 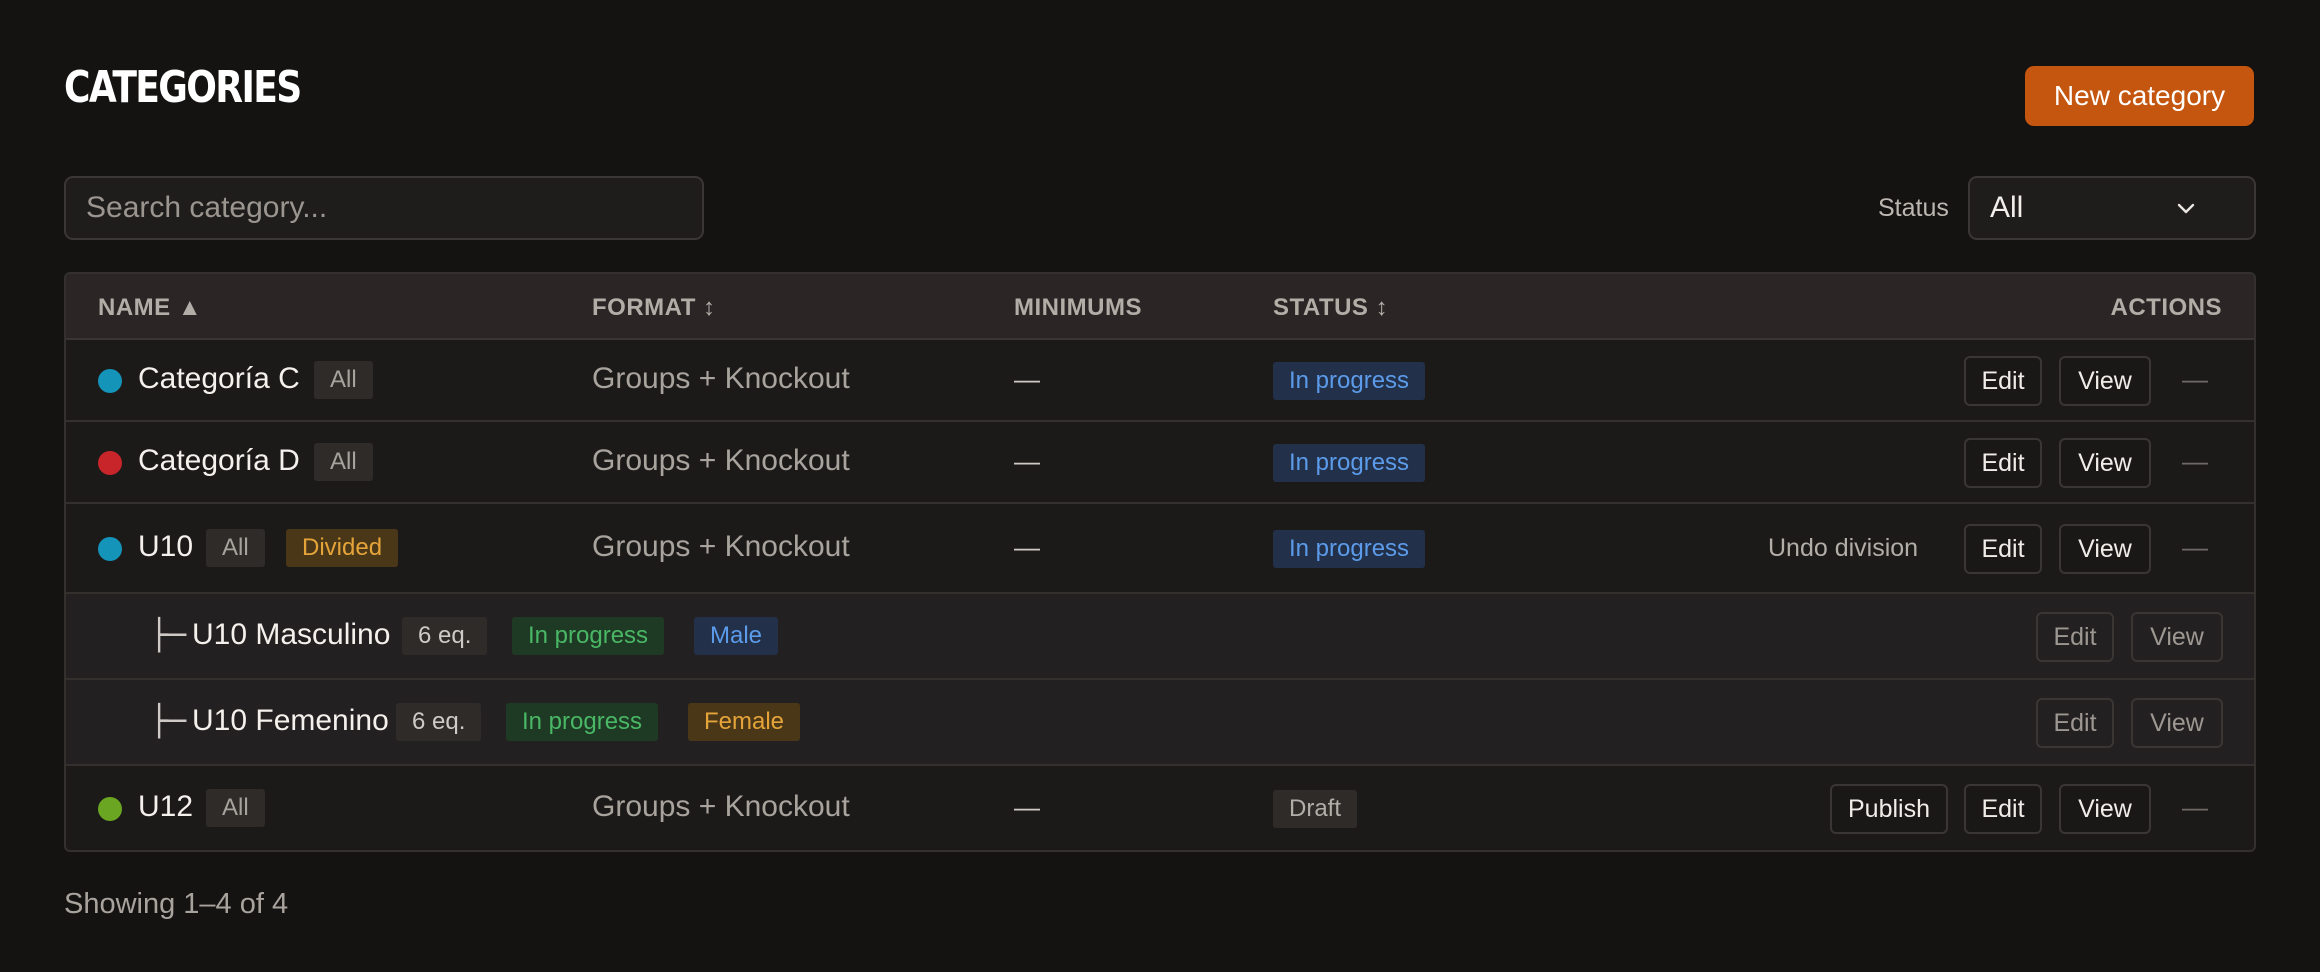 I want to click on status-filter-label: Status, so click(x=1913, y=208).